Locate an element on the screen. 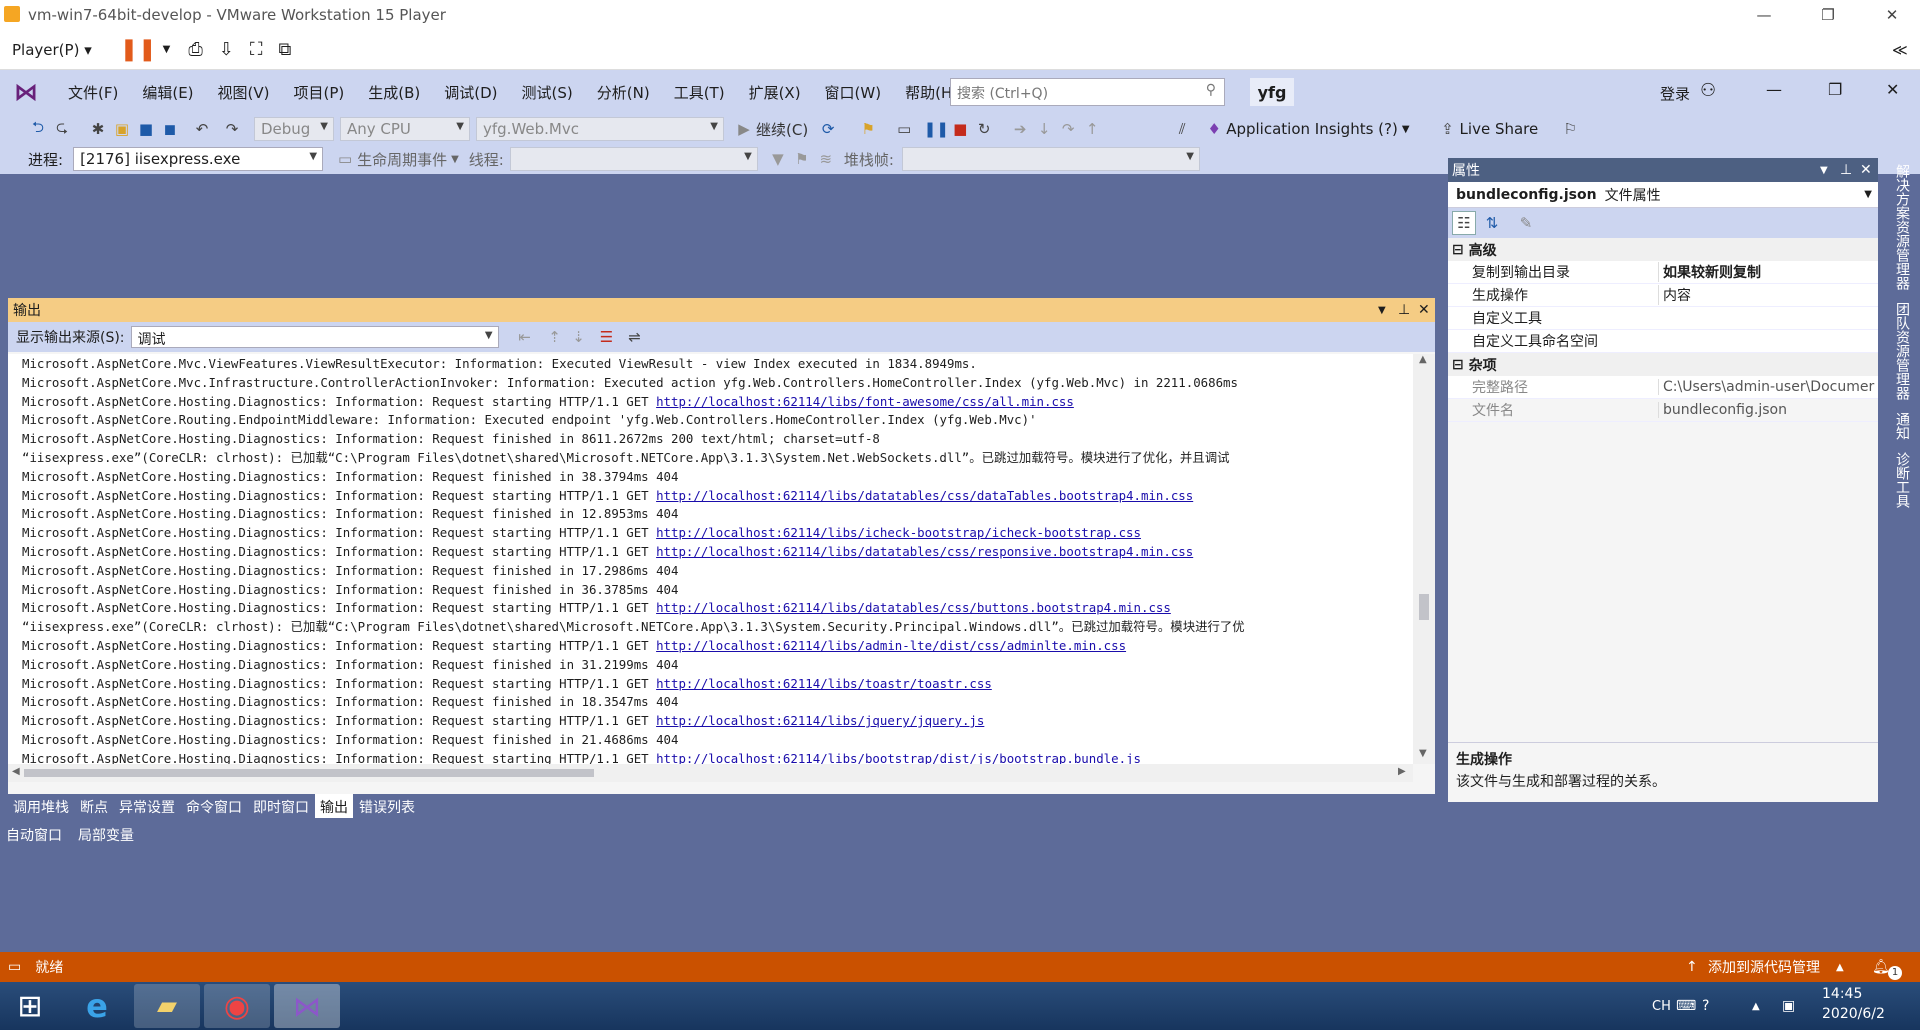 The height and width of the screenshot is (1030, 1920). restore-icon: ❐ is located at coordinates (1828, 15).